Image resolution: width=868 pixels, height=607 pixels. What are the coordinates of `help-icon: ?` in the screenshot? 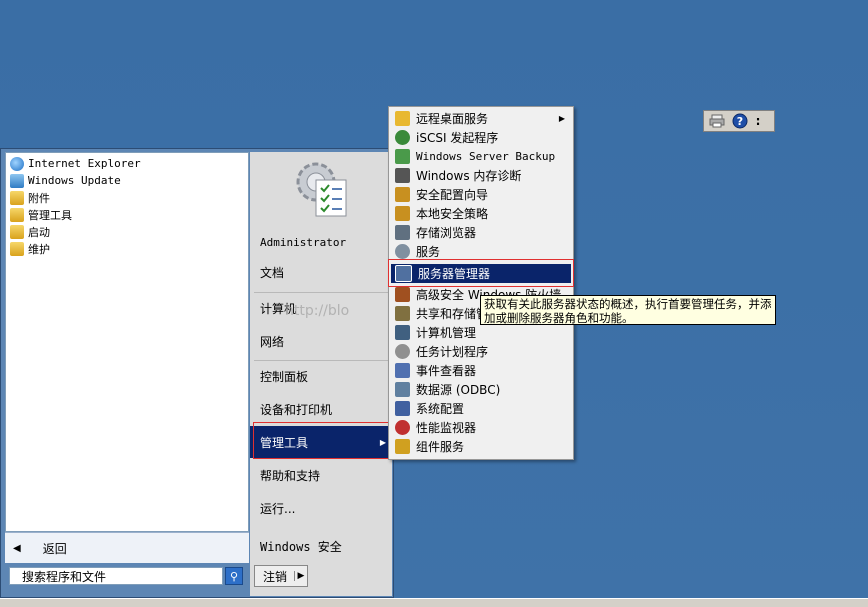 It's located at (740, 121).